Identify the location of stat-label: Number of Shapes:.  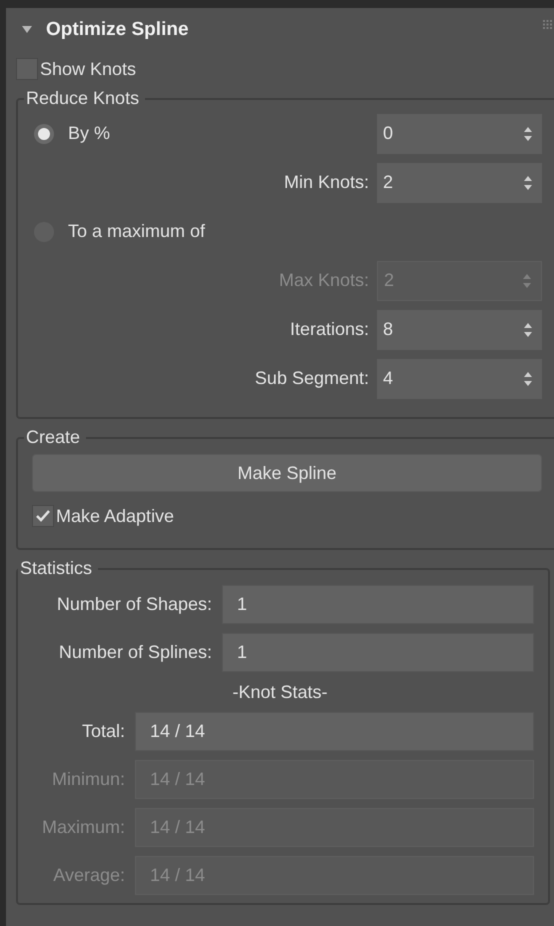
(134, 604).